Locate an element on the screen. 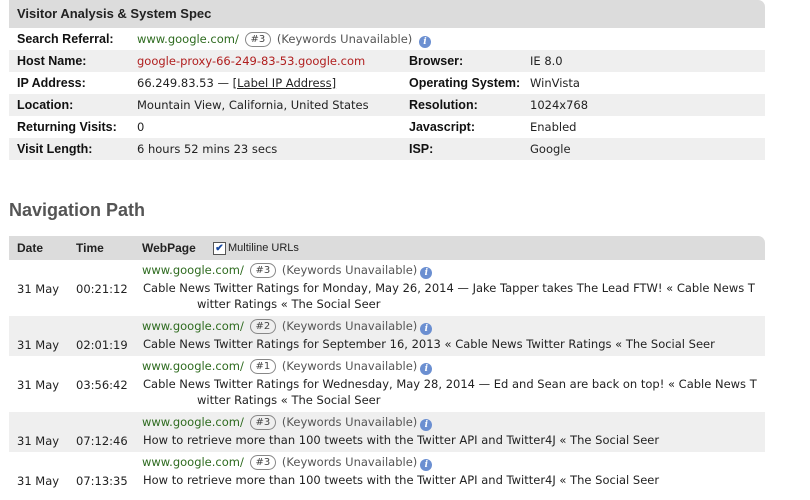  visit-length-label: Visit Length: is located at coordinates (55, 149).